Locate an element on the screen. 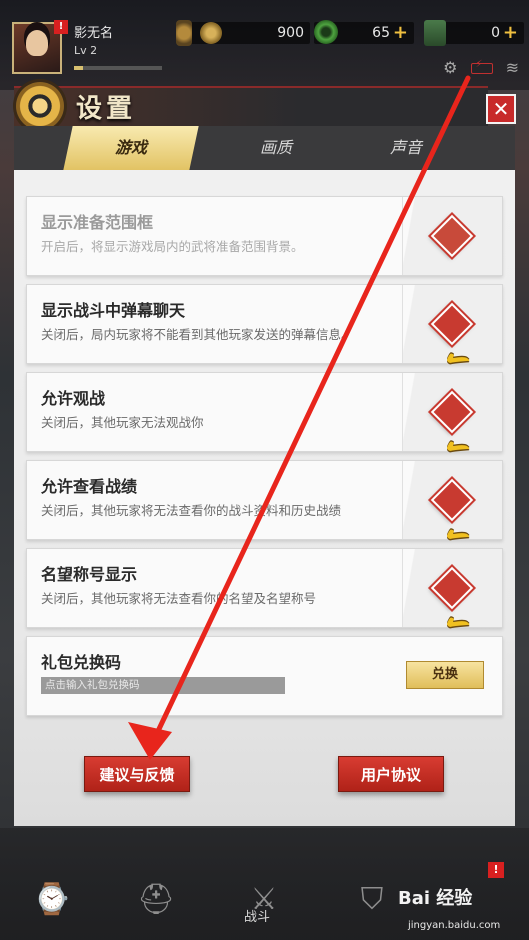 The width and height of the screenshot is (529, 940). option-title: 允许查看战绩 is located at coordinates (89, 486).